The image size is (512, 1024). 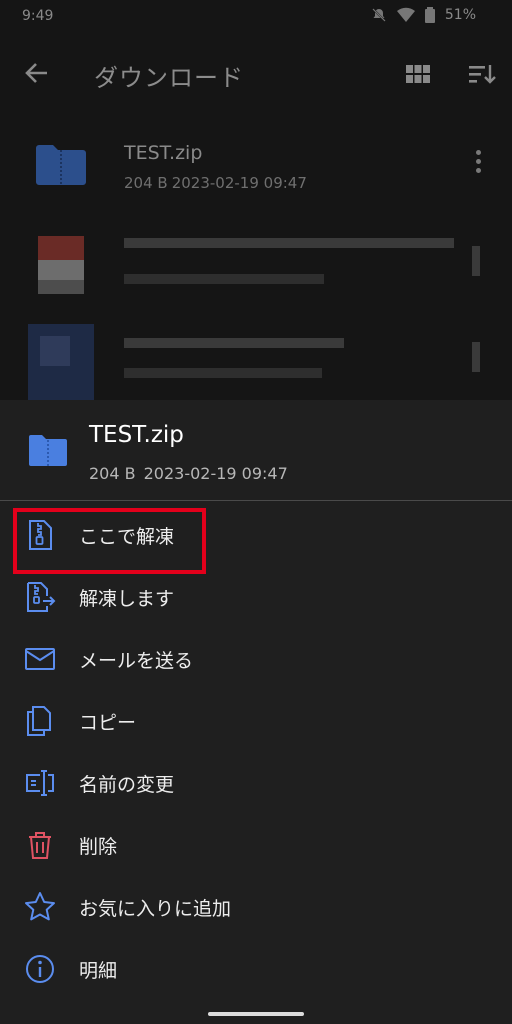 I want to click on battery-icon, so click(x=429, y=15).